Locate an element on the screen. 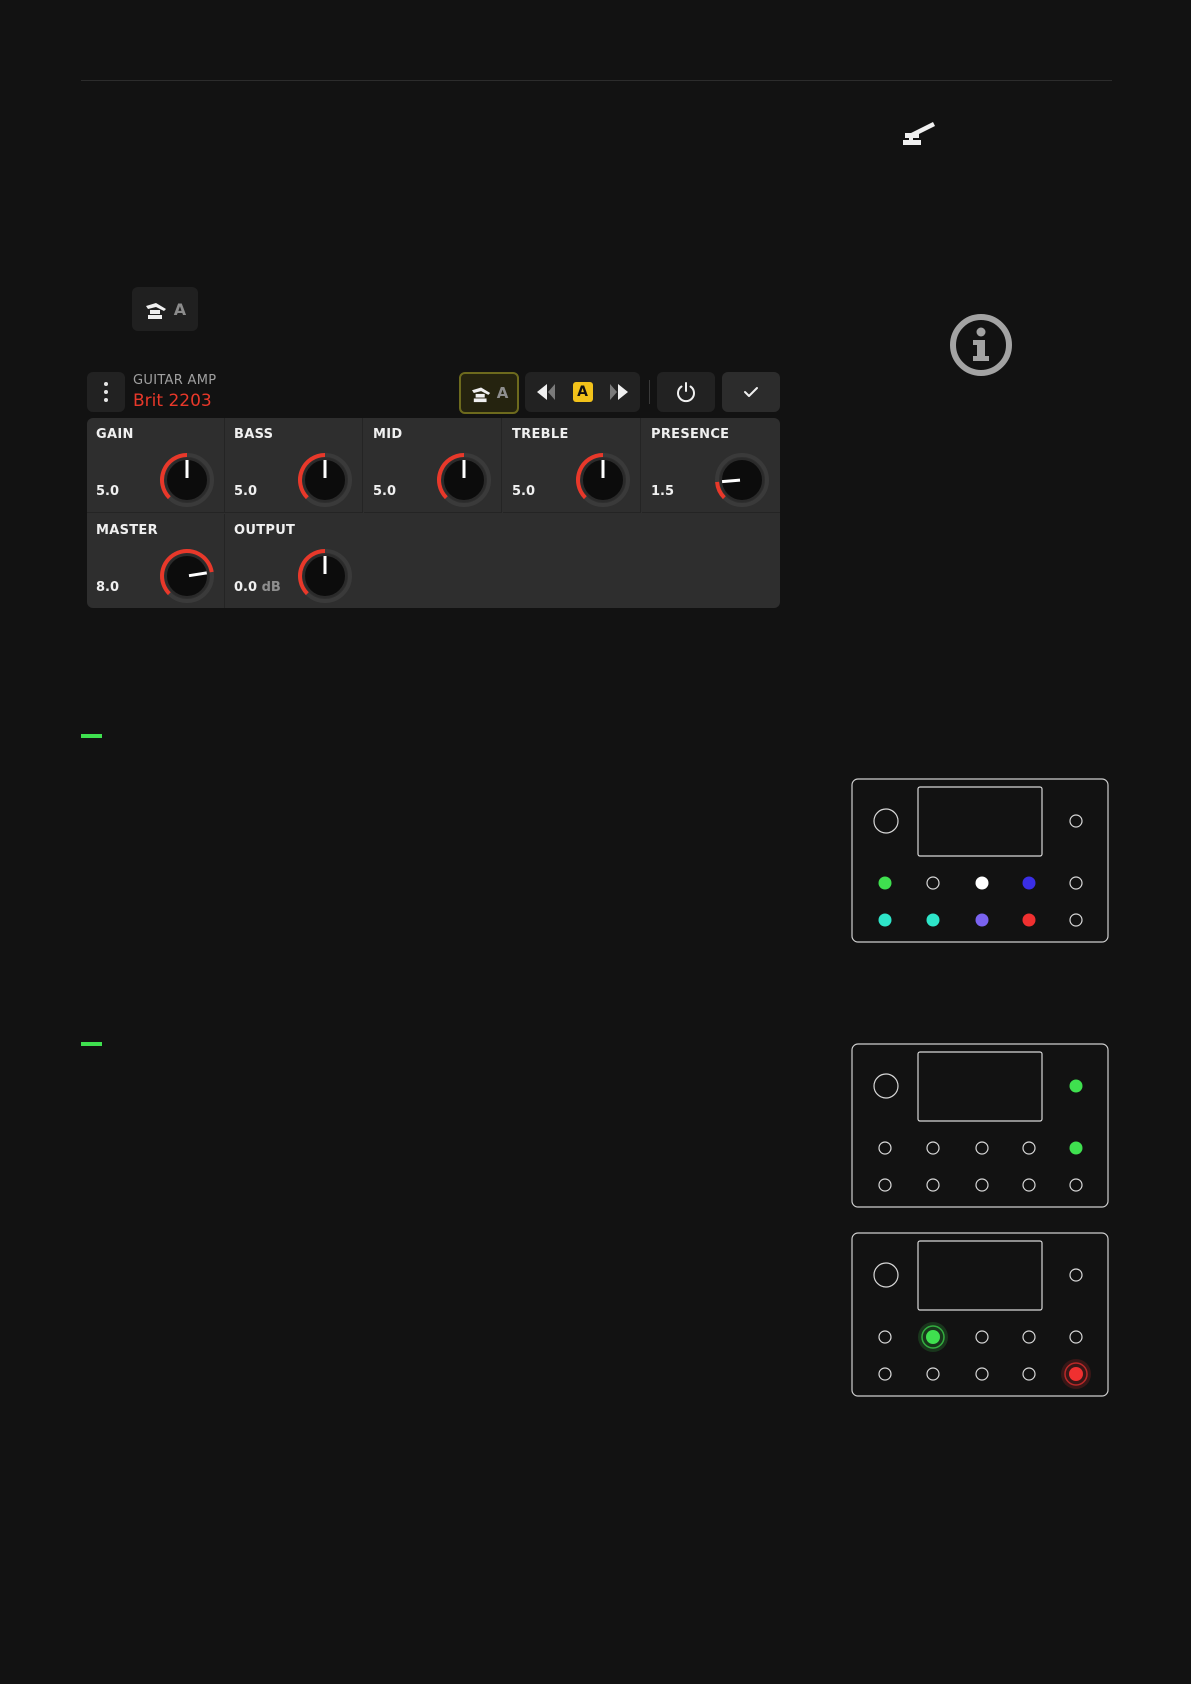 This screenshot has height=1684, width=1191. presence-knob is located at coordinates (742, 480).